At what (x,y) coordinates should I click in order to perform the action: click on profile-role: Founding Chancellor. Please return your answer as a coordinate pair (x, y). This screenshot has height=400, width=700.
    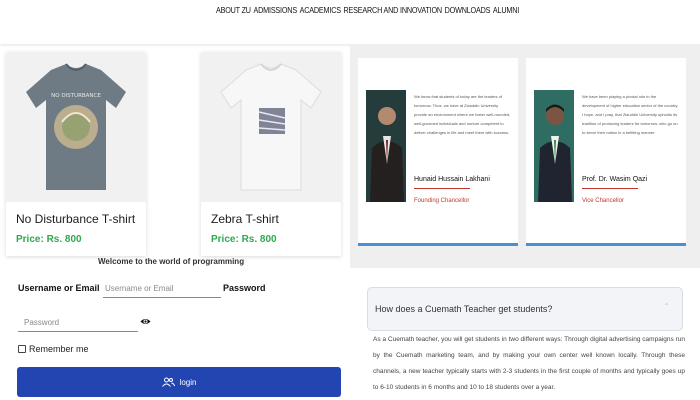
    Looking at the image, I should click on (442, 201).